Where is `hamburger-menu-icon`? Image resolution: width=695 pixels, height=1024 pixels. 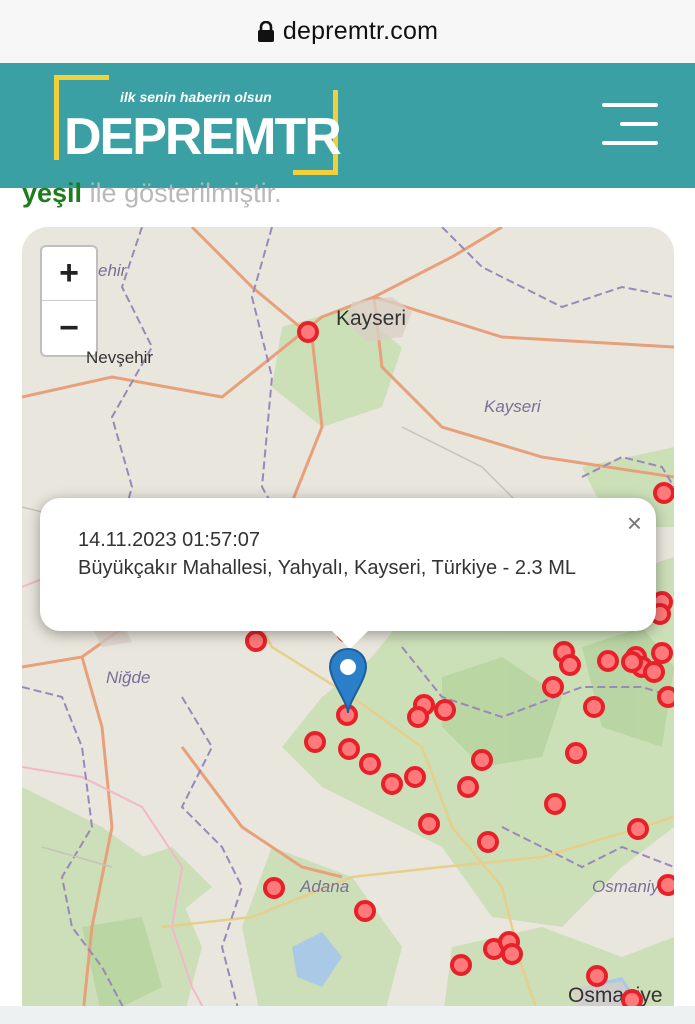
hamburger-menu-icon is located at coordinates (628, 125).